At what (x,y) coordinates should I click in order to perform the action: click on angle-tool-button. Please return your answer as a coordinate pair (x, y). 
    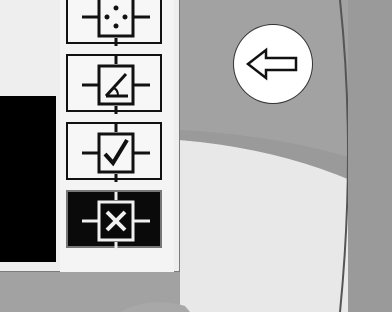
    Looking at the image, I should click on (114, 84).